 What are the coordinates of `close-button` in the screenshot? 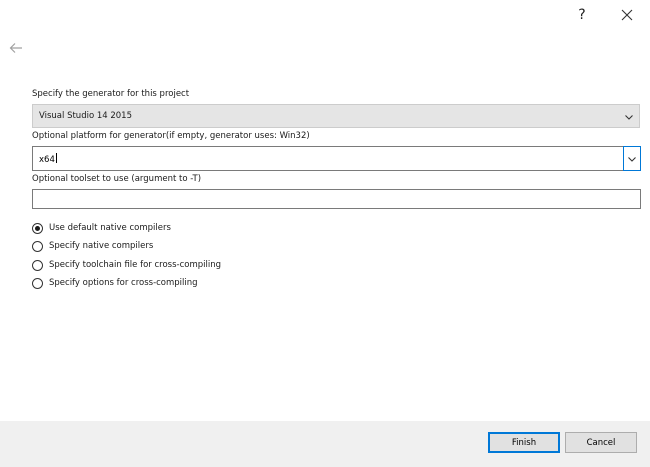 It's located at (627, 15).